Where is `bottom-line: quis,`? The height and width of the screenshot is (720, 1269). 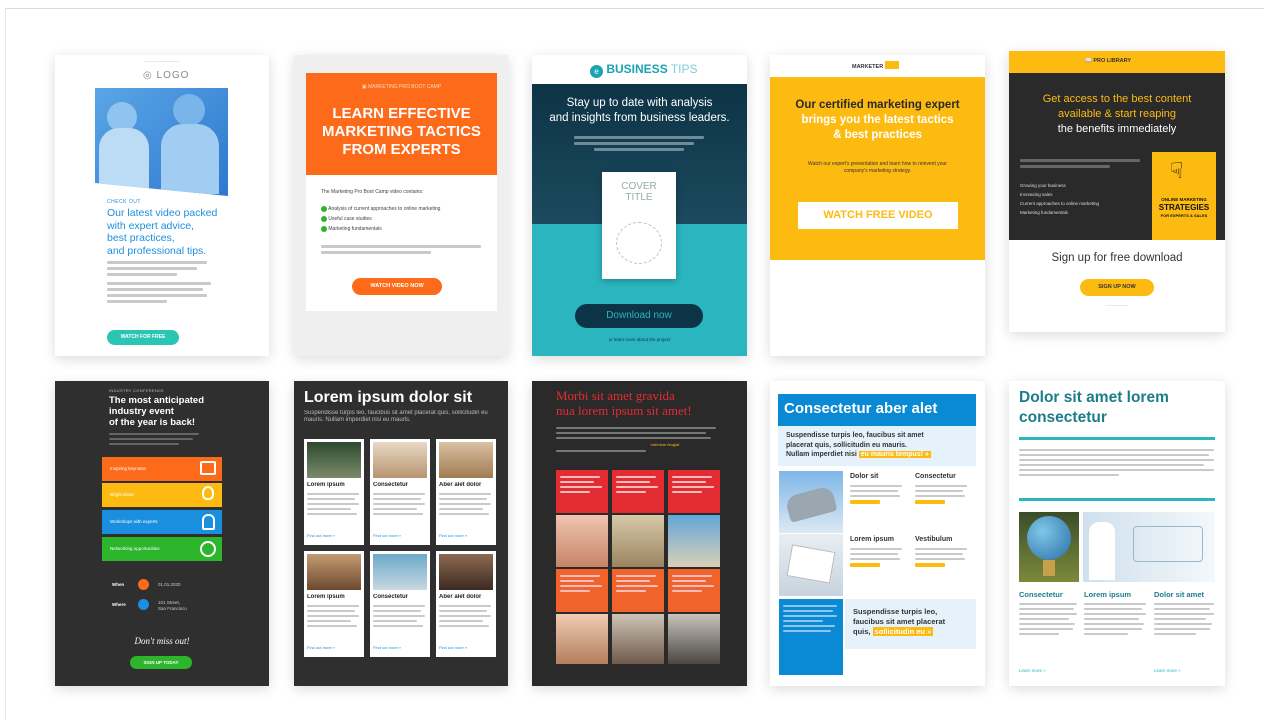 bottom-line: quis, is located at coordinates (863, 631).